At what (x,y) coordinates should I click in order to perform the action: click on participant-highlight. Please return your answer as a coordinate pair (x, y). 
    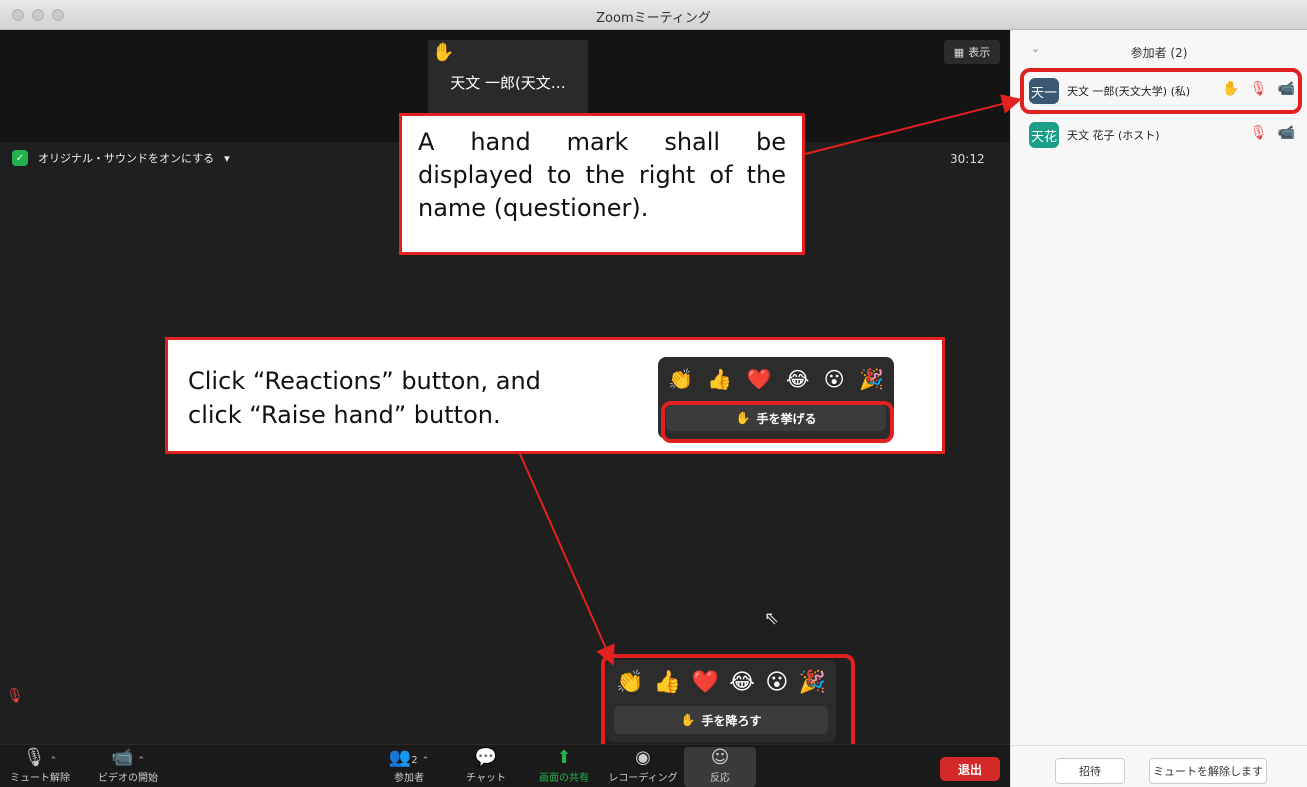
    Looking at the image, I should click on (1161, 91).